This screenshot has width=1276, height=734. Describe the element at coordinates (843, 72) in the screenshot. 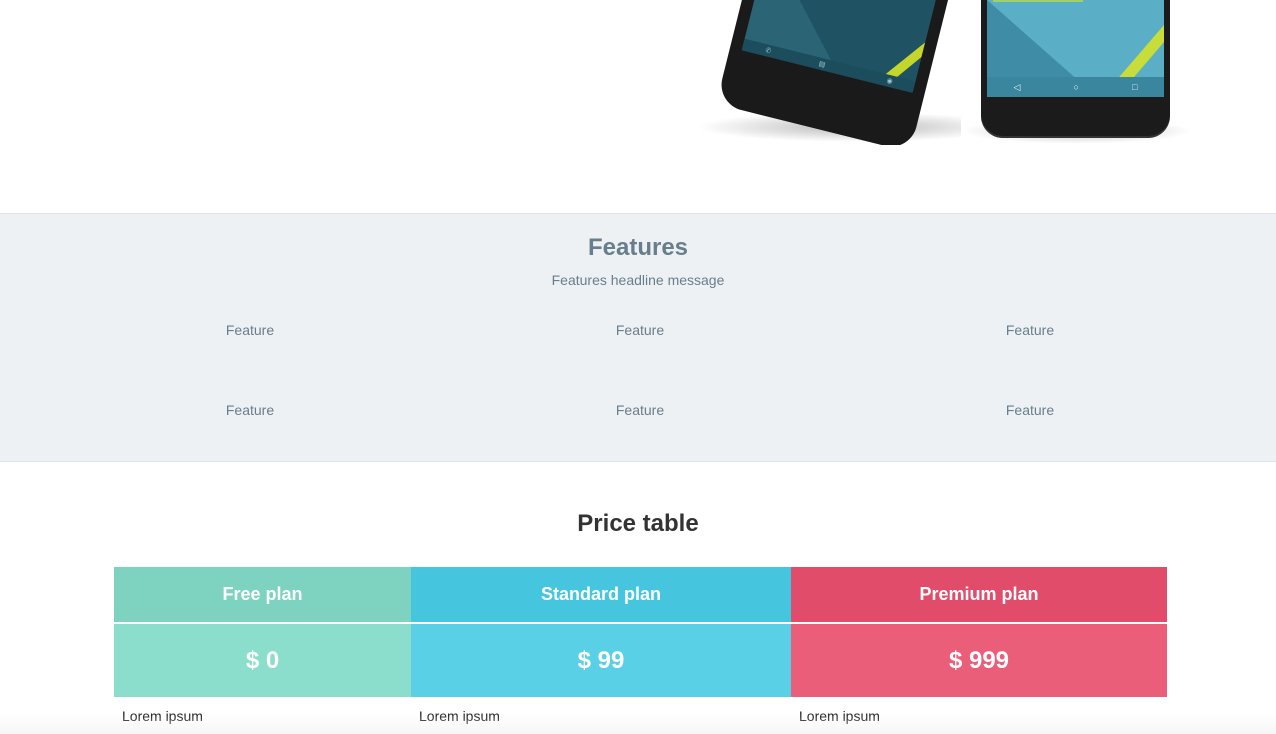

I see `phone-angled-image: ✆ ▤ ◉` at that location.